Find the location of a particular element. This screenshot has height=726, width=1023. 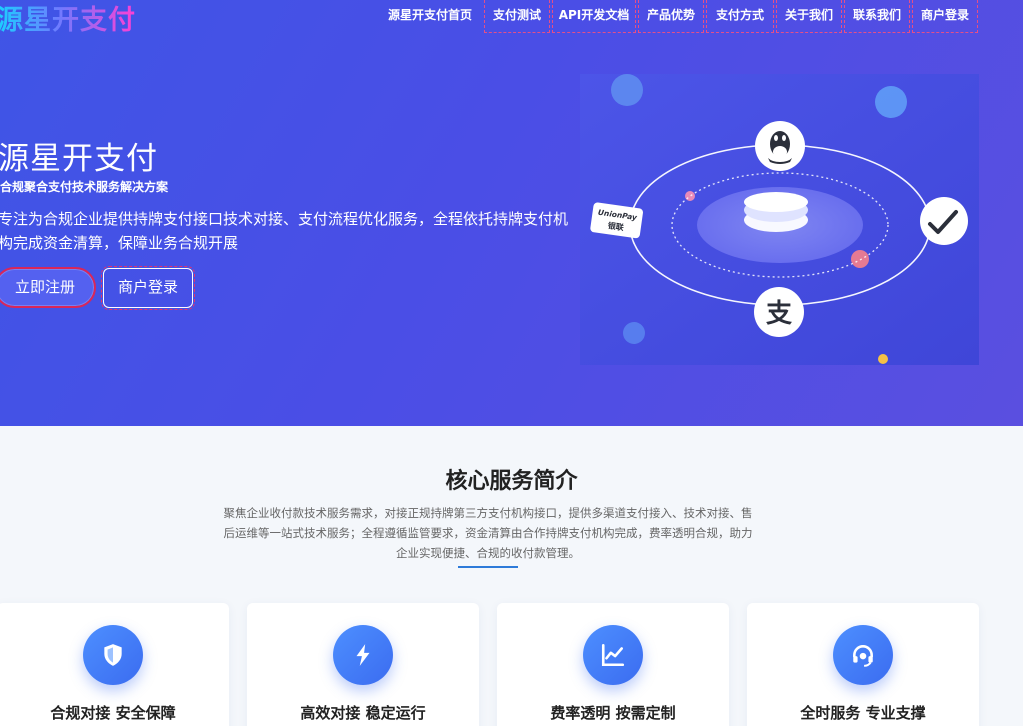

headset-icon is located at coordinates (863, 655).